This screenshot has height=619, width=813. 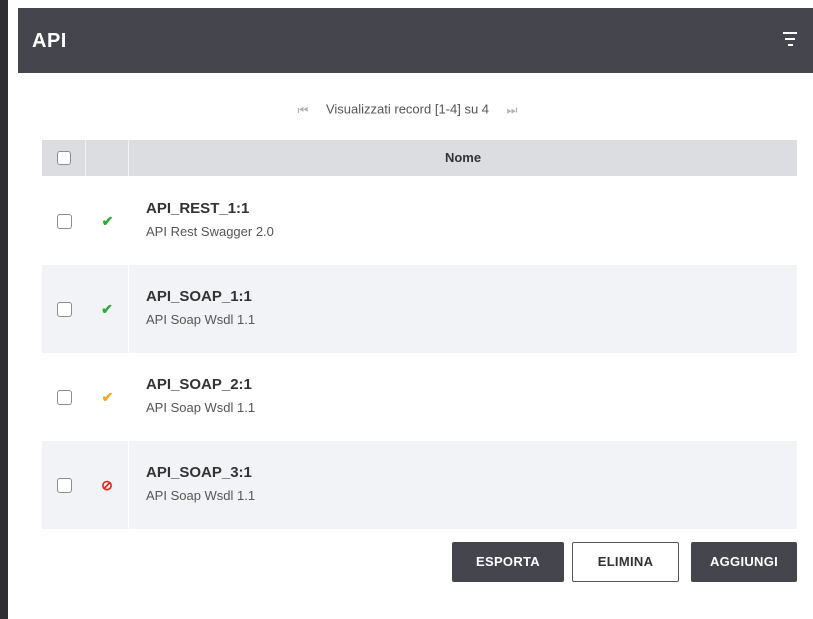 What do you see at coordinates (210, 219) in the screenshot?
I see `row-name-cell: API_REST_1:1 API Rest Swagger 2.0` at bounding box center [210, 219].